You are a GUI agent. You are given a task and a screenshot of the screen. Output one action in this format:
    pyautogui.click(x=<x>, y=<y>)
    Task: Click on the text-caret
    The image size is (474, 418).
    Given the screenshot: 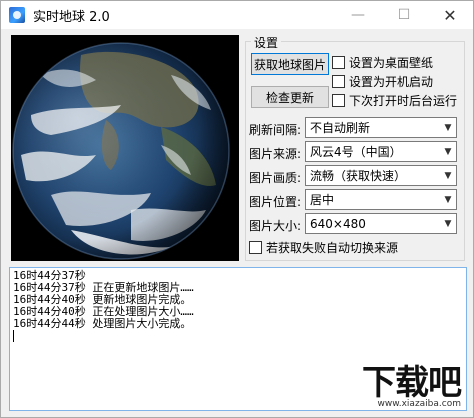 What is the action you would take?
    pyautogui.click(x=13, y=336)
    